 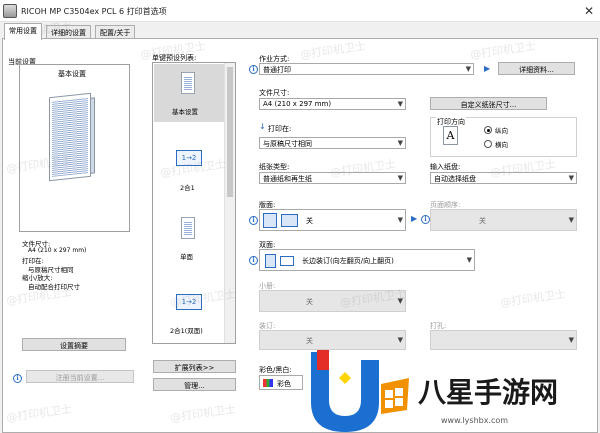 What do you see at coordinates (287, 261) in the screenshot?
I see `duplex-flip-icon` at bounding box center [287, 261].